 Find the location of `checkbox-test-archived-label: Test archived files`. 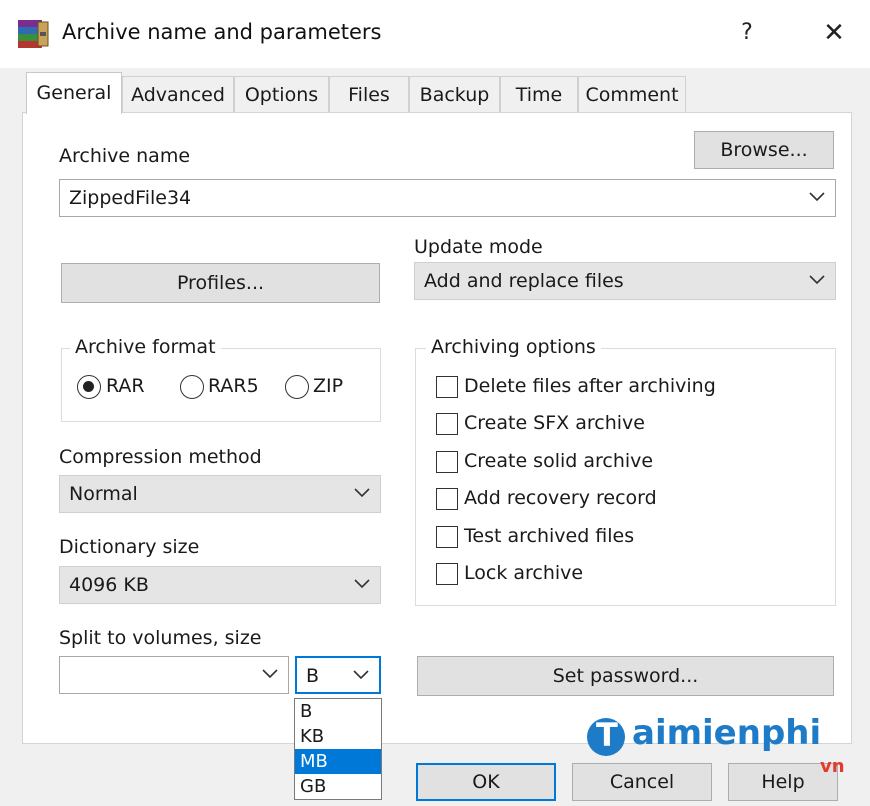

checkbox-test-archived-label: Test archived files is located at coordinates (549, 536).